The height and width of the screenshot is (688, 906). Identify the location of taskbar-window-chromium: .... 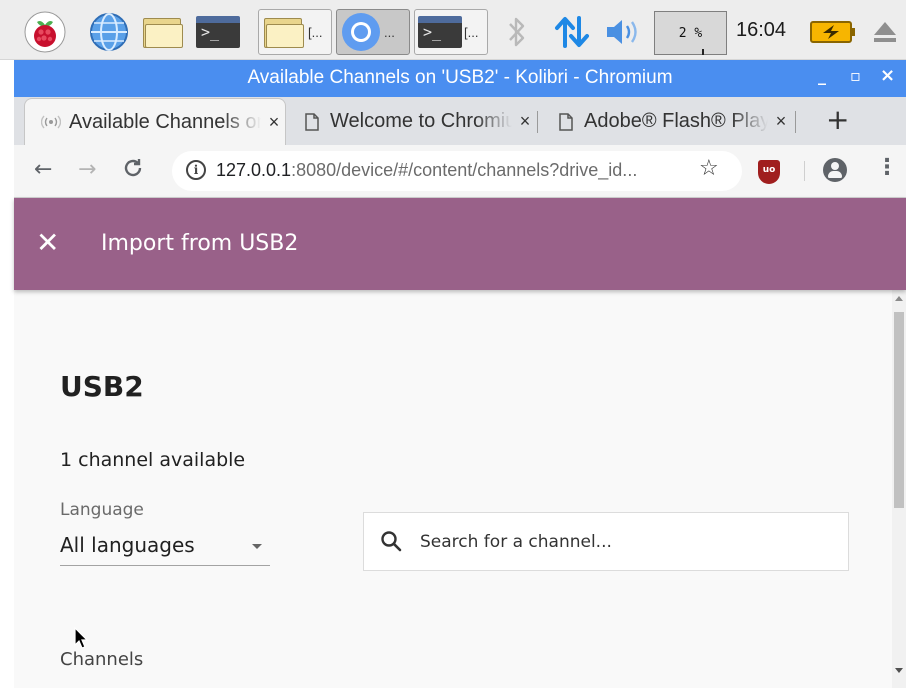
(373, 32).